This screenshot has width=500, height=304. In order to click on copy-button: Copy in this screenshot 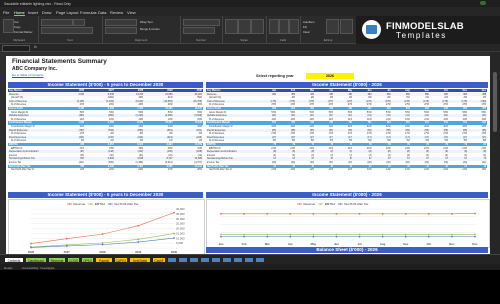, I will do `click(17, 27)`.